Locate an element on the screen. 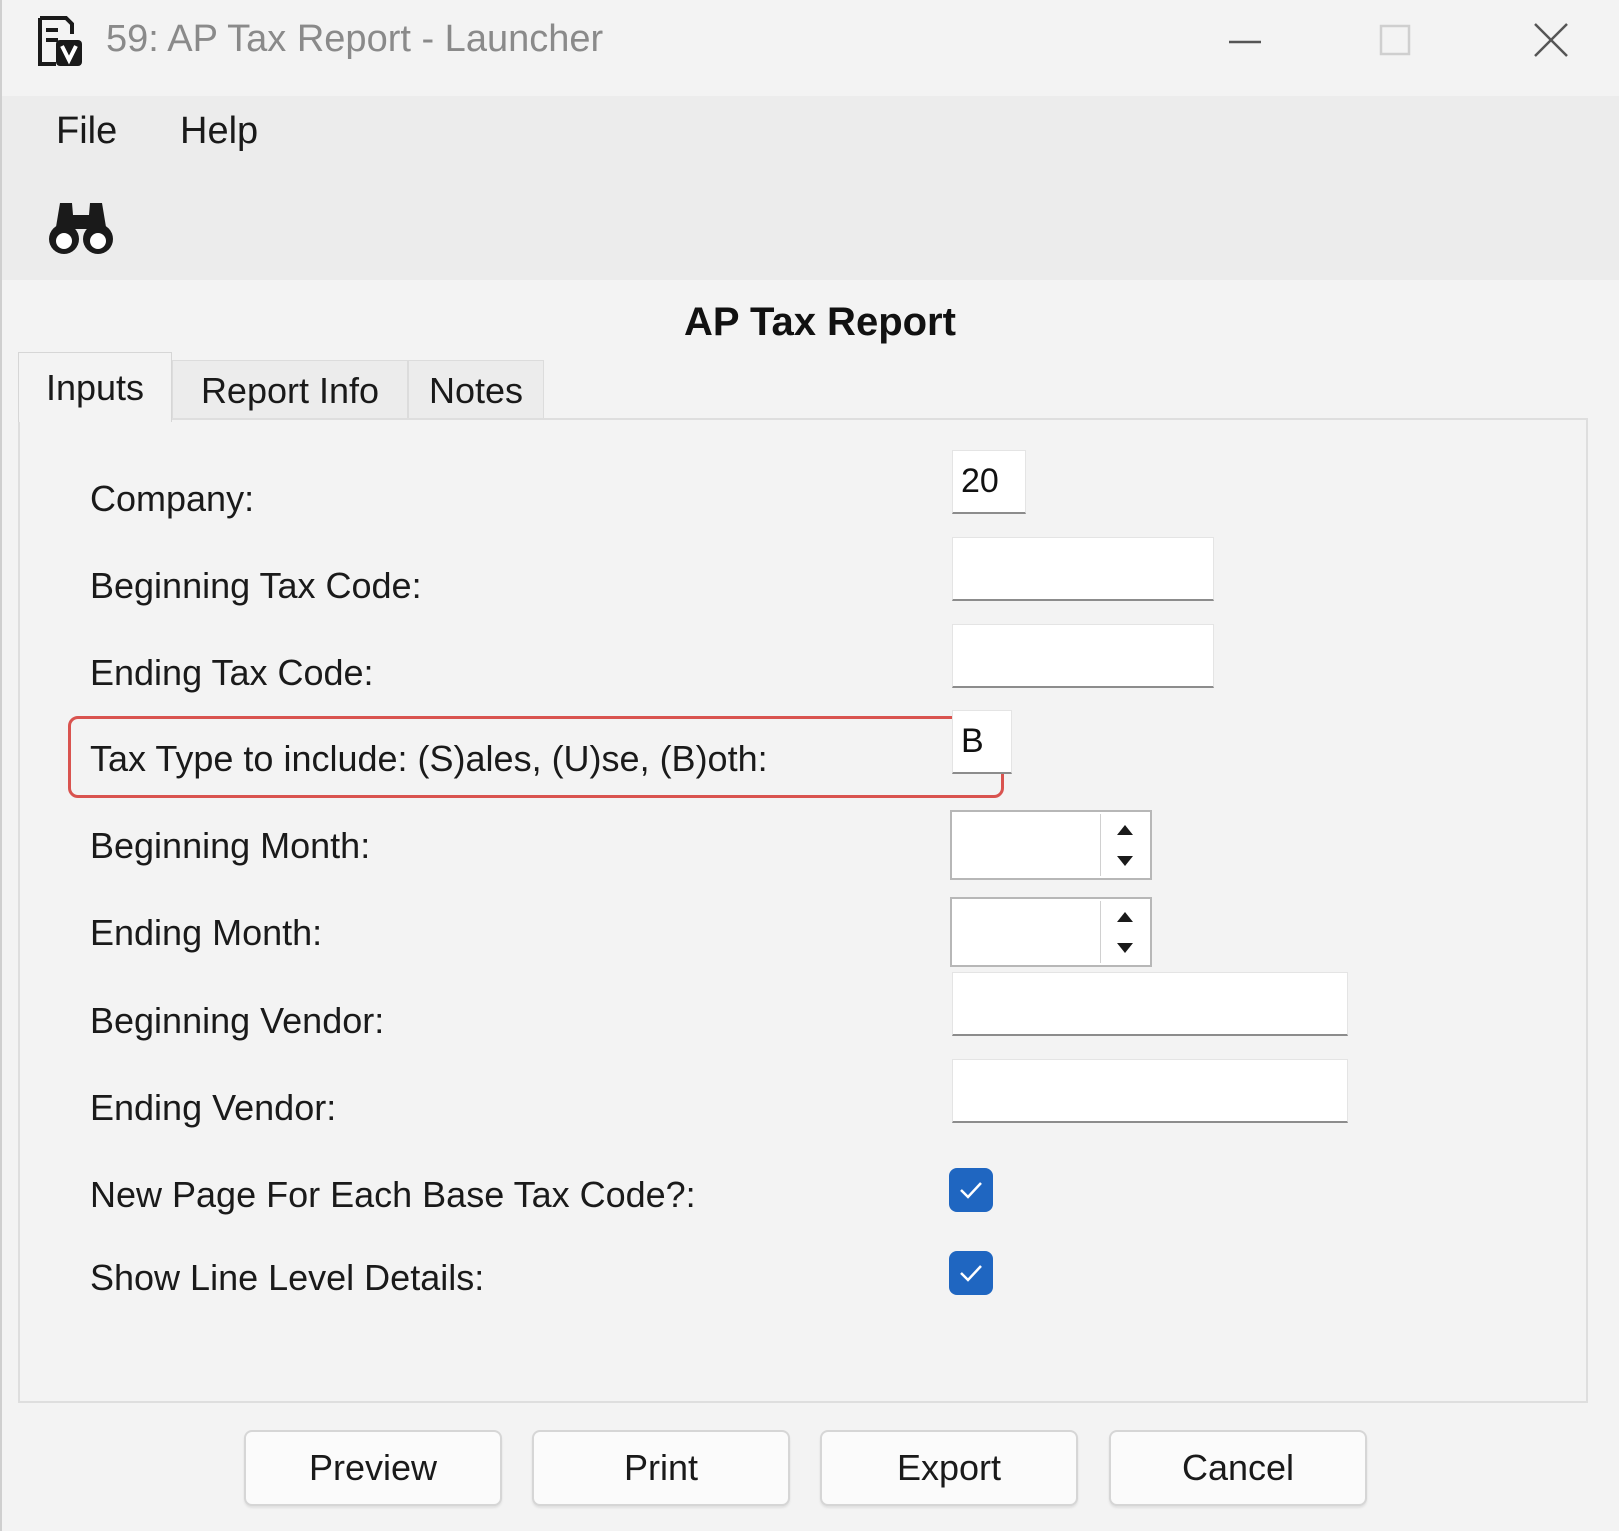  tab-inputs: Inputs is located at coordinates (95, 387).